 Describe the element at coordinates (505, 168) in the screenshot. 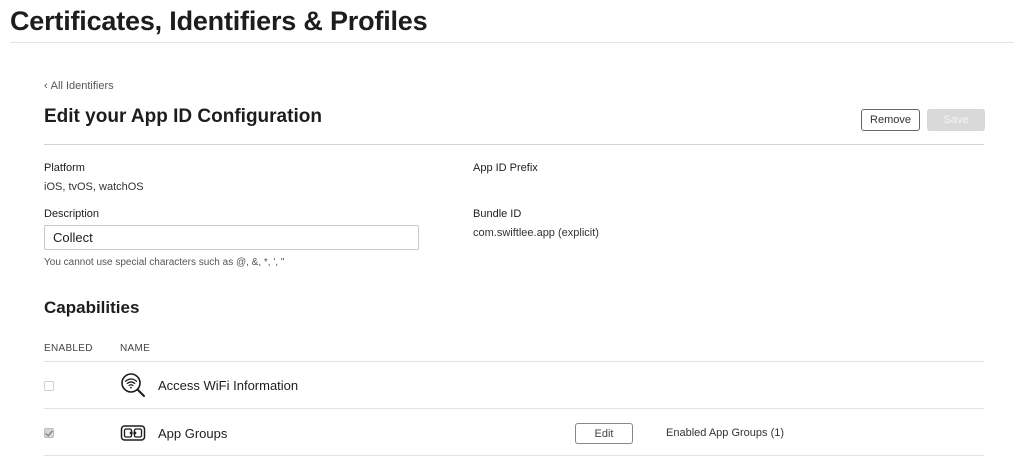

I see `app-id-prefix-label: App ID Prefix` at that location.